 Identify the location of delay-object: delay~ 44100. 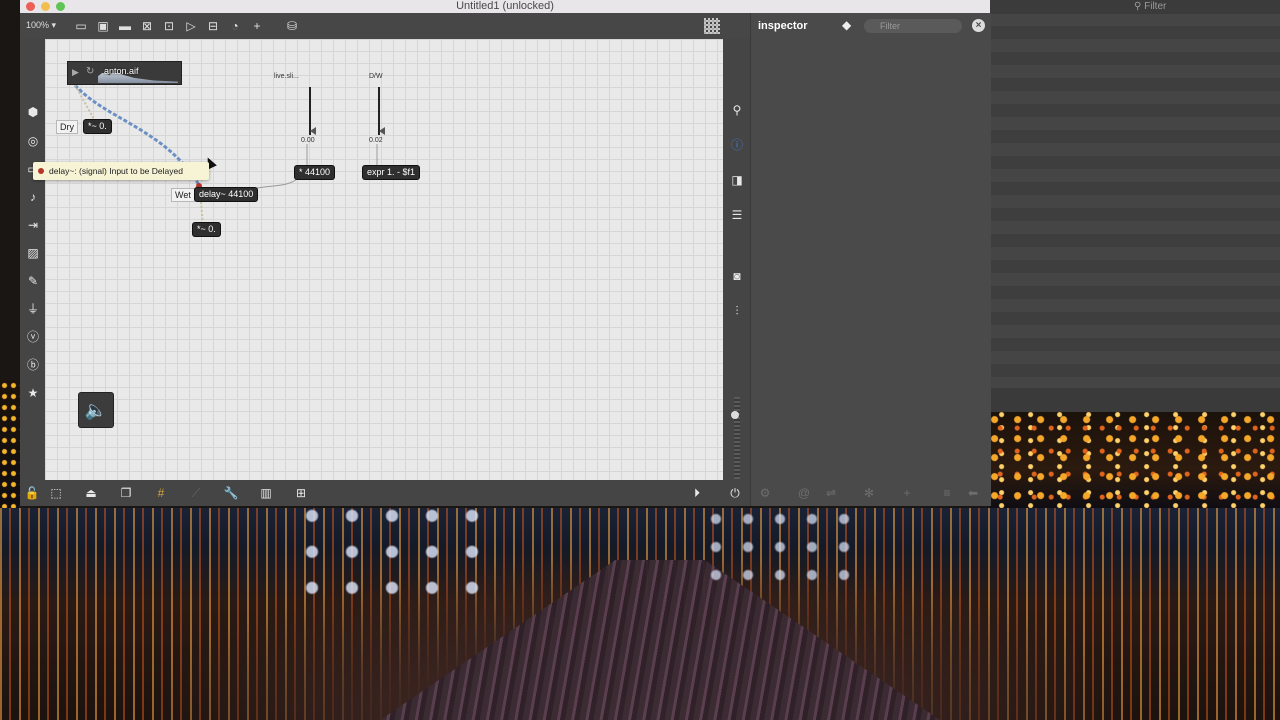
(226, 194).